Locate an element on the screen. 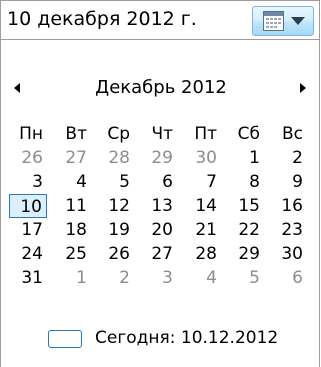 Image resolution: width=321 pixels, height=367 pixels. weekday-header: Пн is located at coordinates (31, 134).